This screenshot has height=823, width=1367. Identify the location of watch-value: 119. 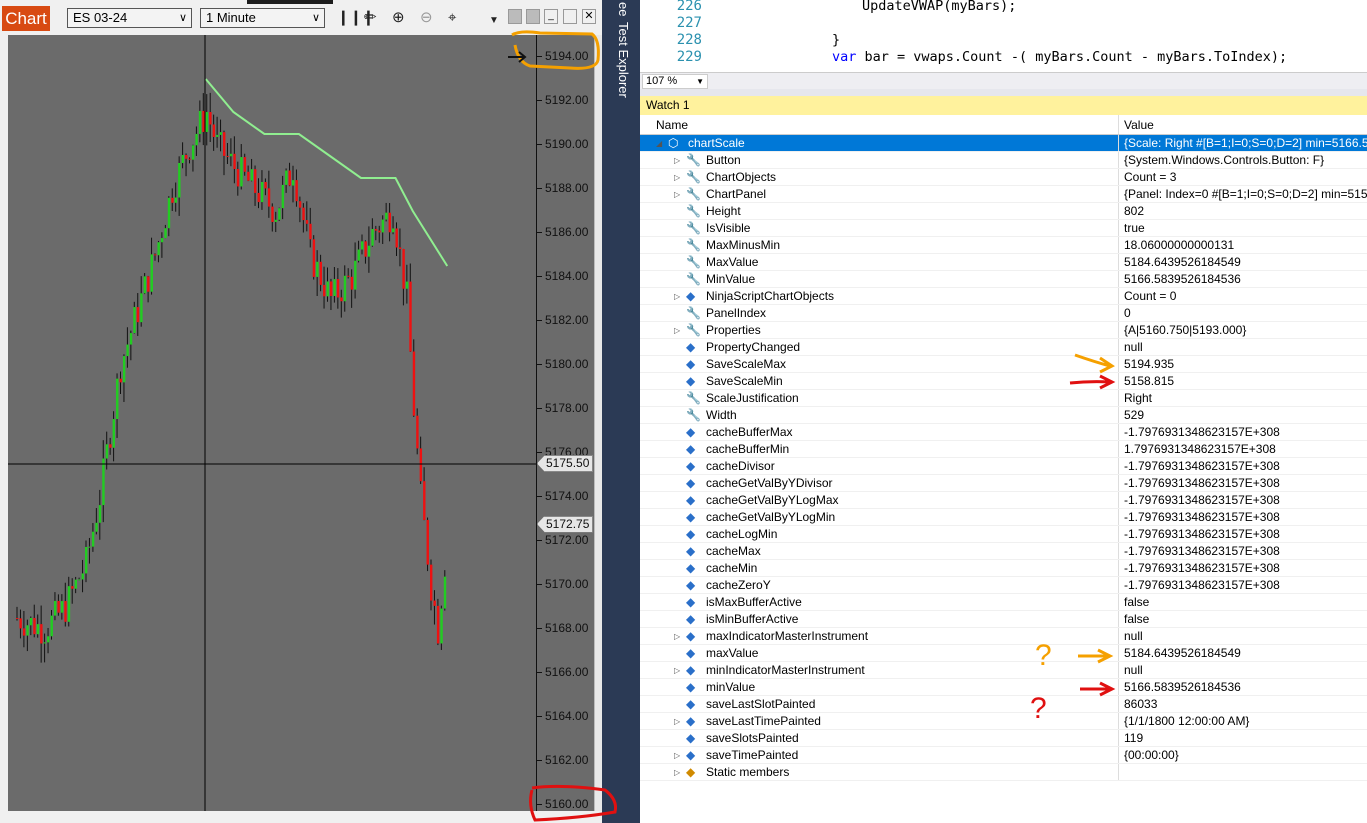
(1133, 738).